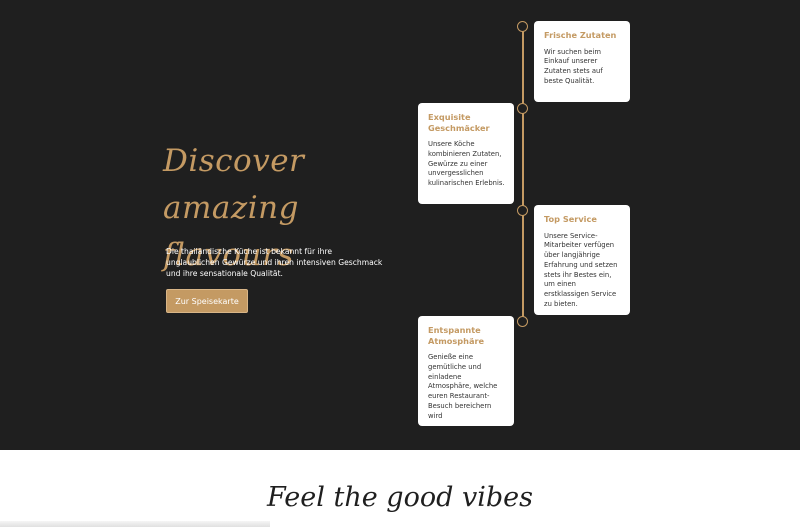  Describe the element at coordinates (570, 219) in the screenshot. I see `card-title: Top Service` at that location.